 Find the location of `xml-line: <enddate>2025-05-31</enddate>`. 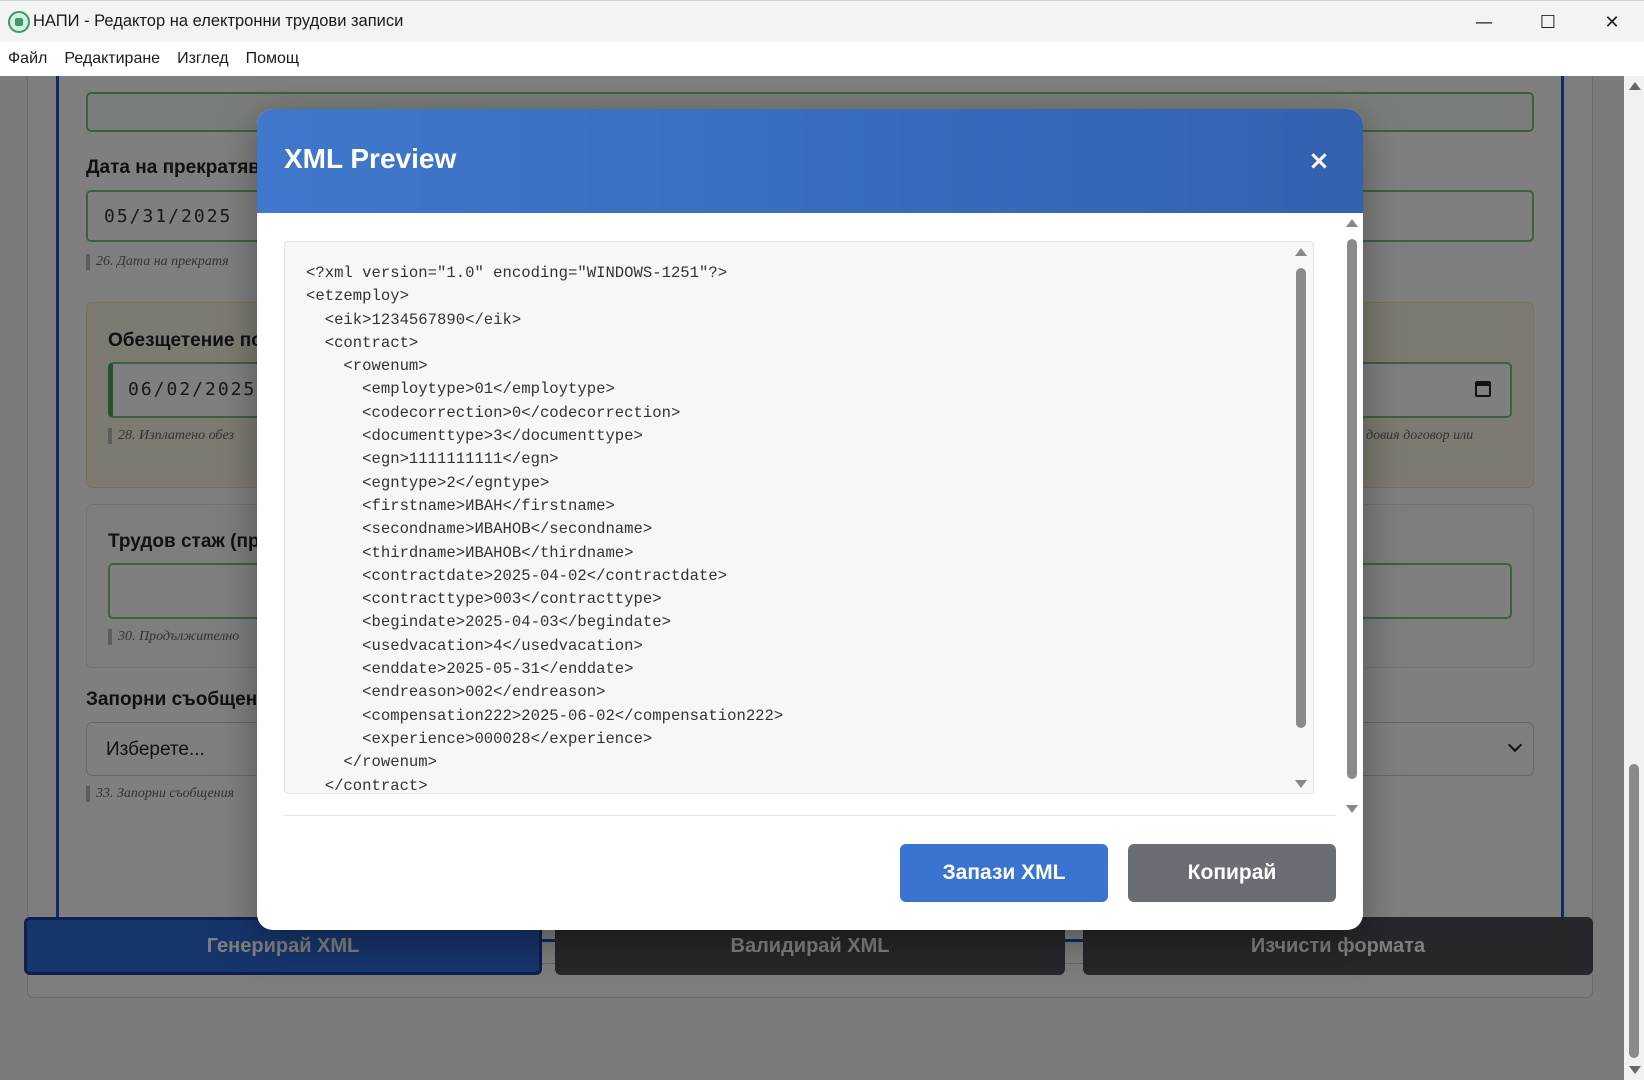

xml-line: <enddate>2025-05-31</enddate> is located at coordinates (470, 669).